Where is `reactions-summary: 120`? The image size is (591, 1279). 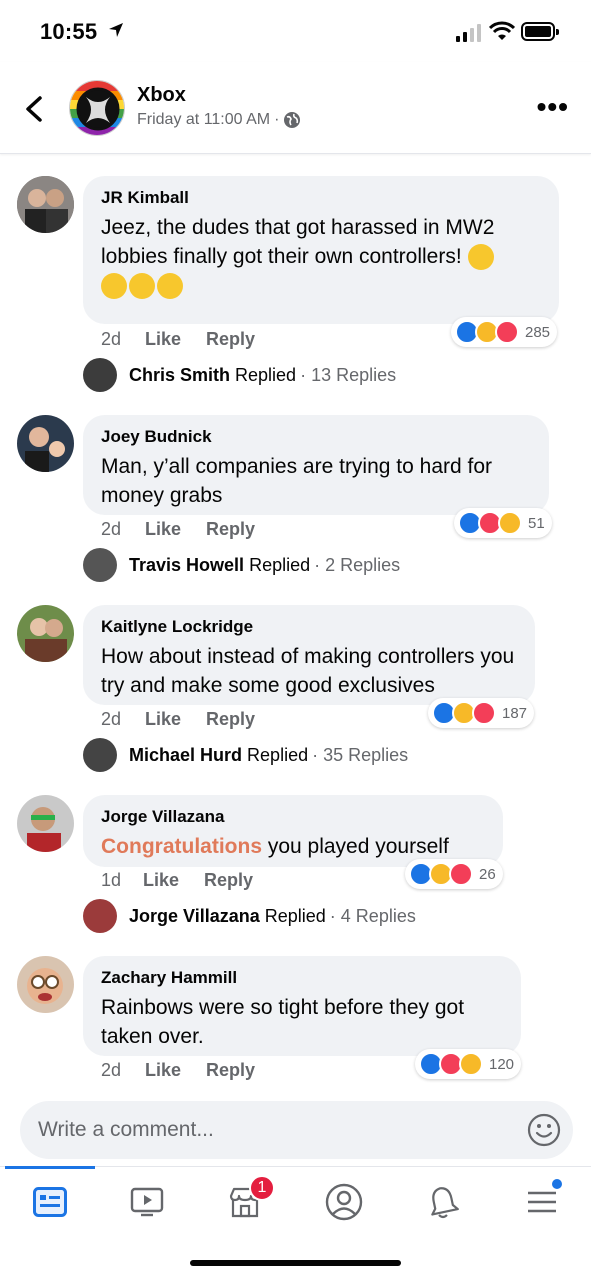 reactions-summary: 120 is located at coordinates (468, 1064).